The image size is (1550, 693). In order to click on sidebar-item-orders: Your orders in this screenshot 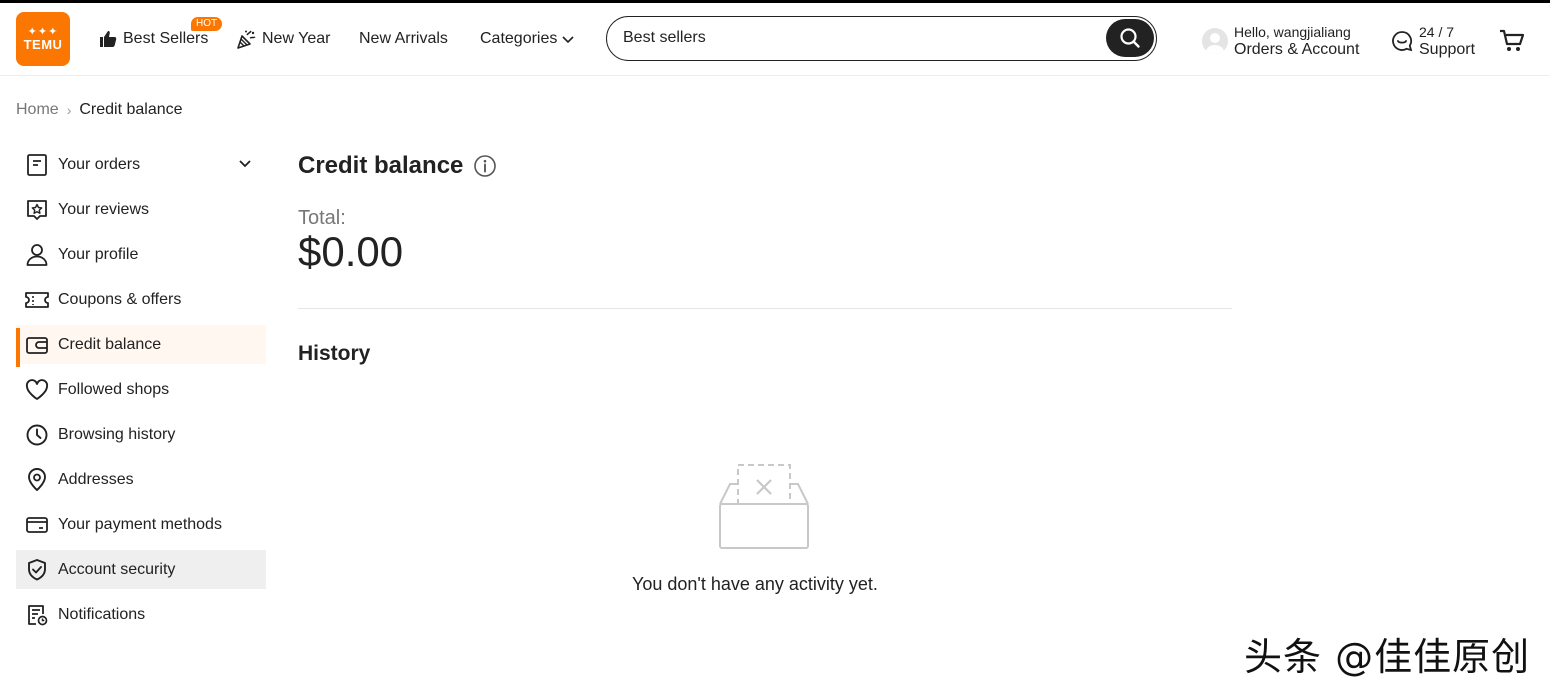, I will do `click(141, 164)`.